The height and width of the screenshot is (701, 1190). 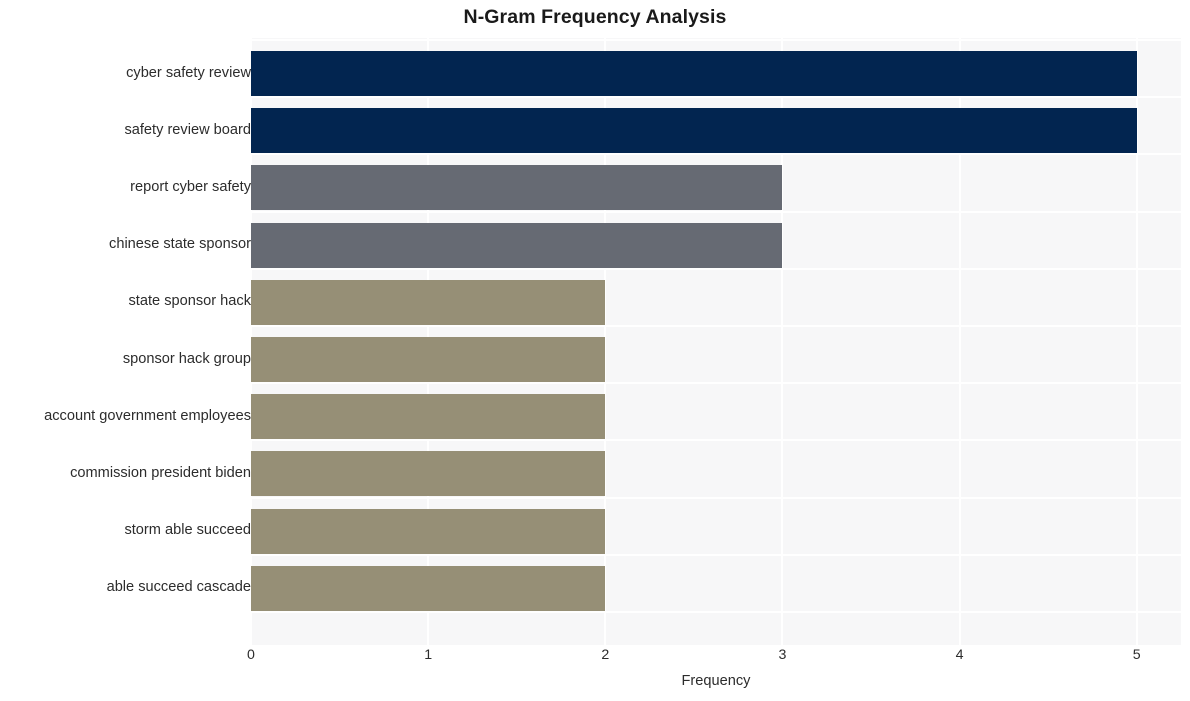 I want to click on x-axis-tick-labels: 0 1 2 3 4 5, so click(x=718, y=659).